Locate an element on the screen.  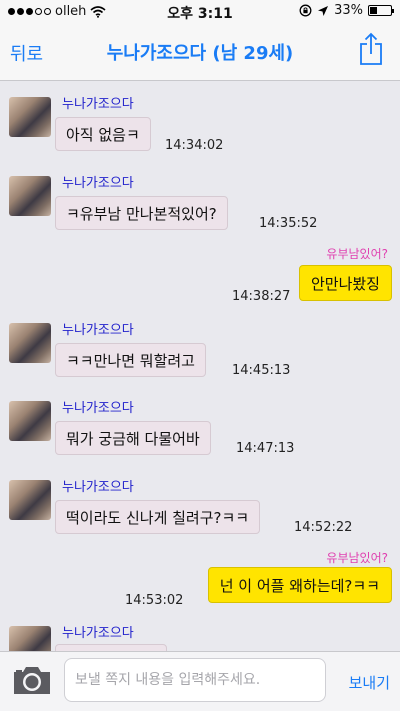
message-bubble: 아직 없음ㅋ is located at coordinates (103, 134).